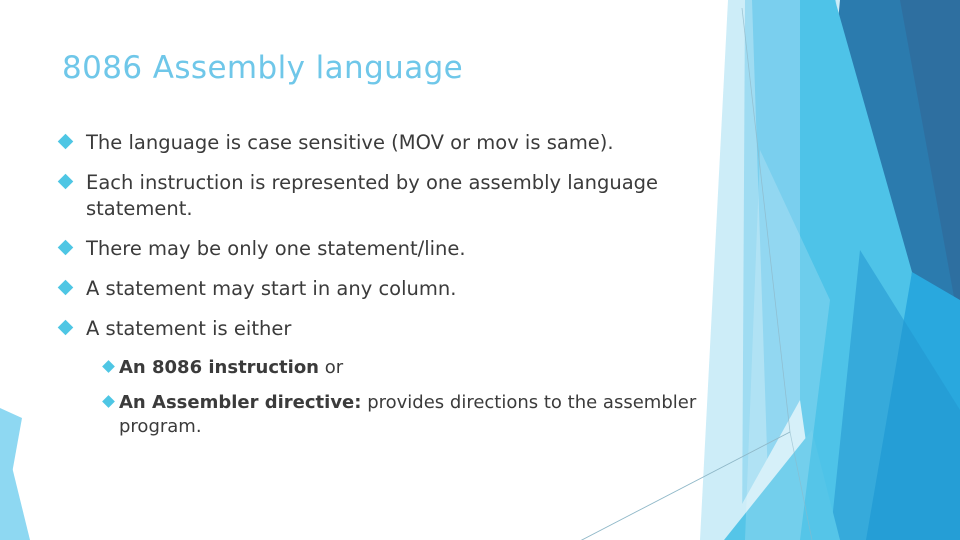  I want to click on slide-title: 8086 Assembly language, so click(263, 68).